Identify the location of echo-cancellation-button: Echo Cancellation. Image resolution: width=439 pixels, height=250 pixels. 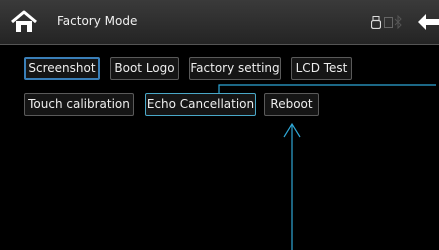
(200, 104).